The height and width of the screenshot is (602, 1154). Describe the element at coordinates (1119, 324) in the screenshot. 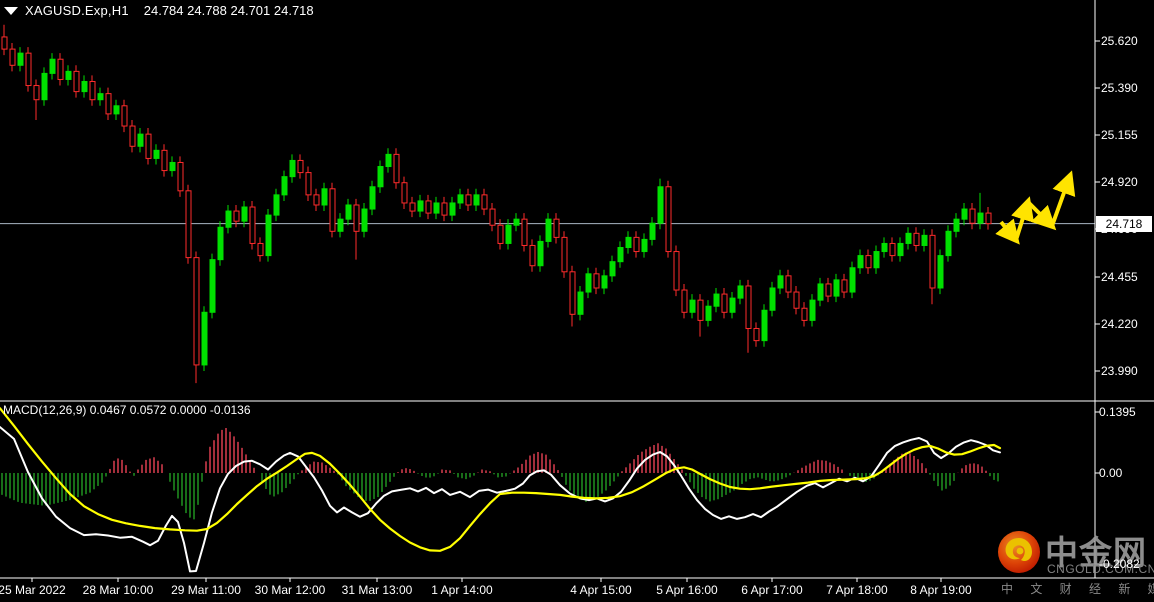

I see `price-axis-label: 24.220` at that location.